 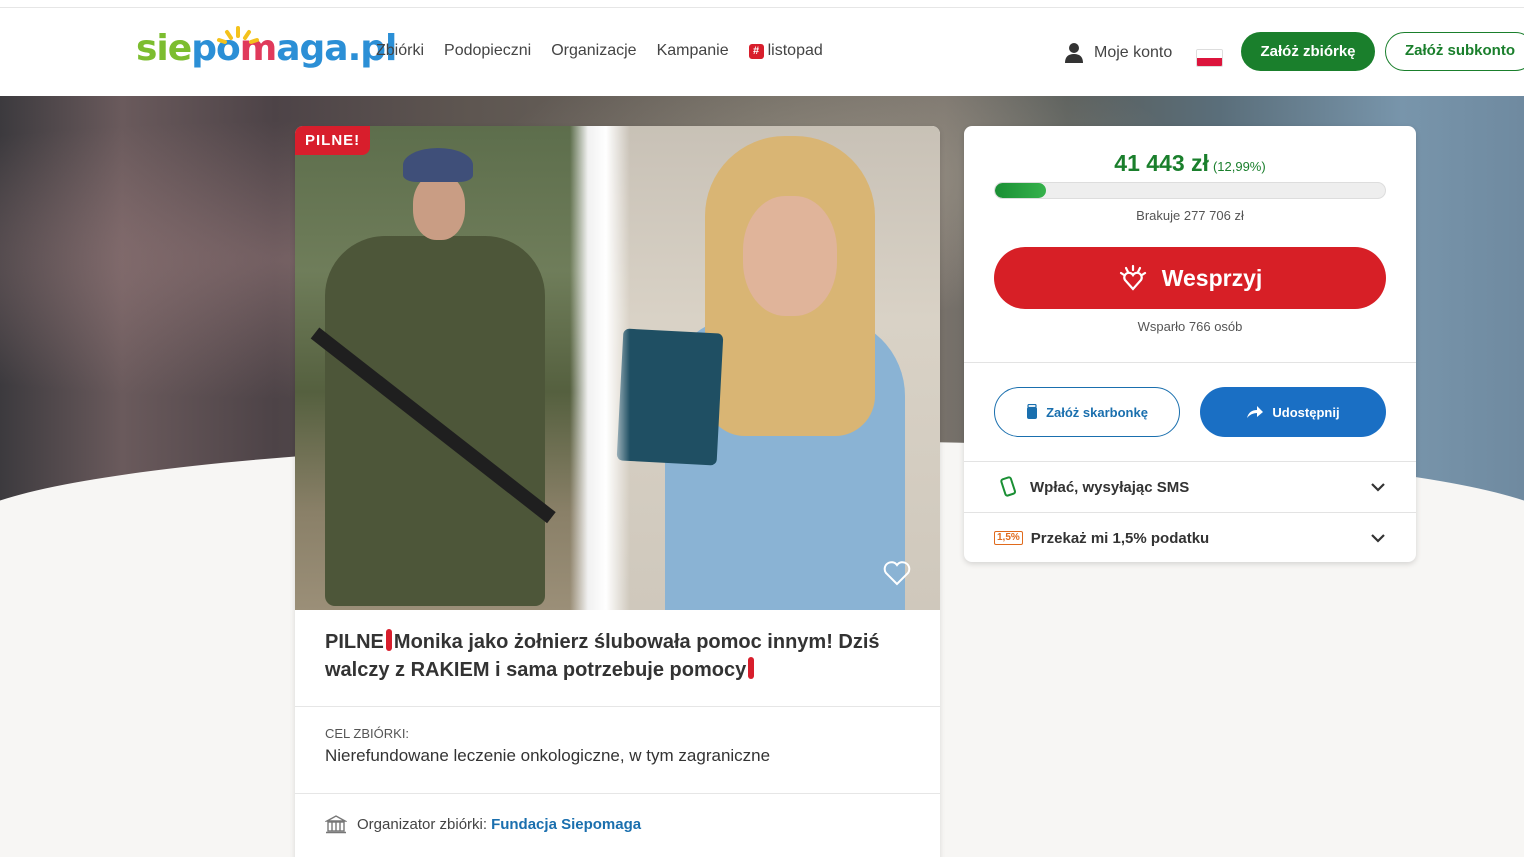 I want to click on siepomaga-logo: siepomaga.pl, so click(x=266, y=48).